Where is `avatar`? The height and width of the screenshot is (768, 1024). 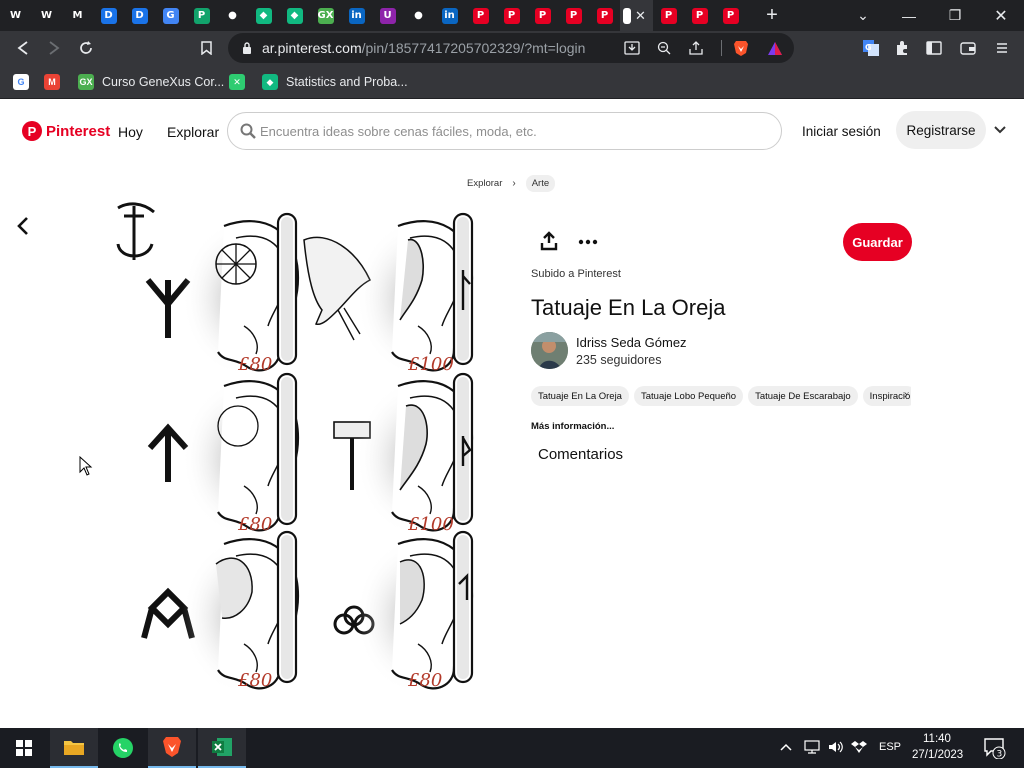 avatar is located at coordinates (549, 350).